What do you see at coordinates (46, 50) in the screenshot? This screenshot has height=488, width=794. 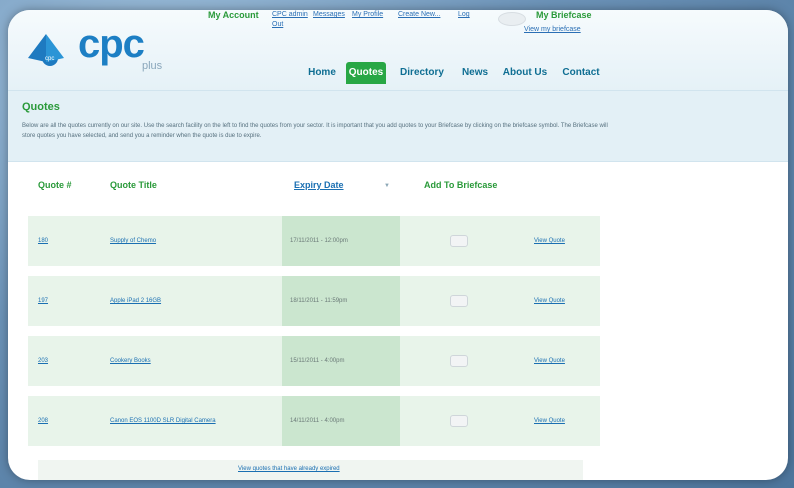 I see `cpc-logo-icon: cpc` at bounding box center [46, 50].